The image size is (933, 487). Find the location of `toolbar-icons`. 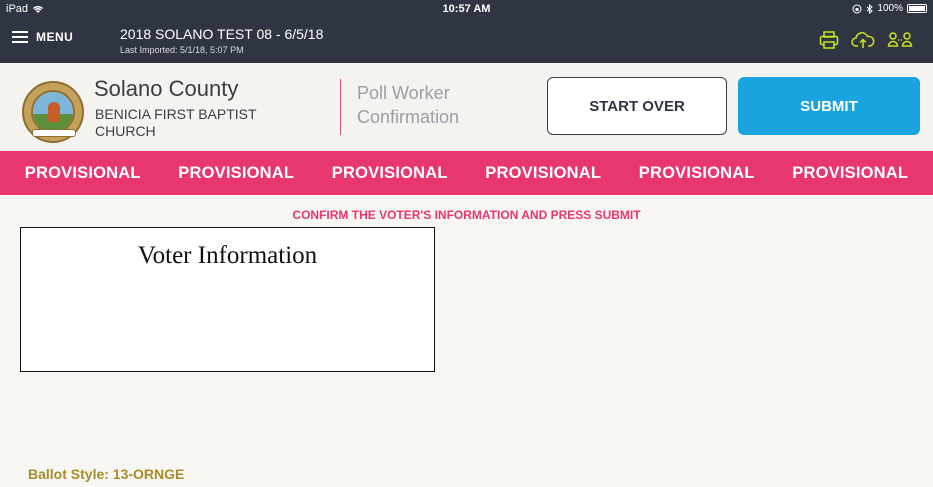

toolbar-icons is located at coordinates (866, 40).